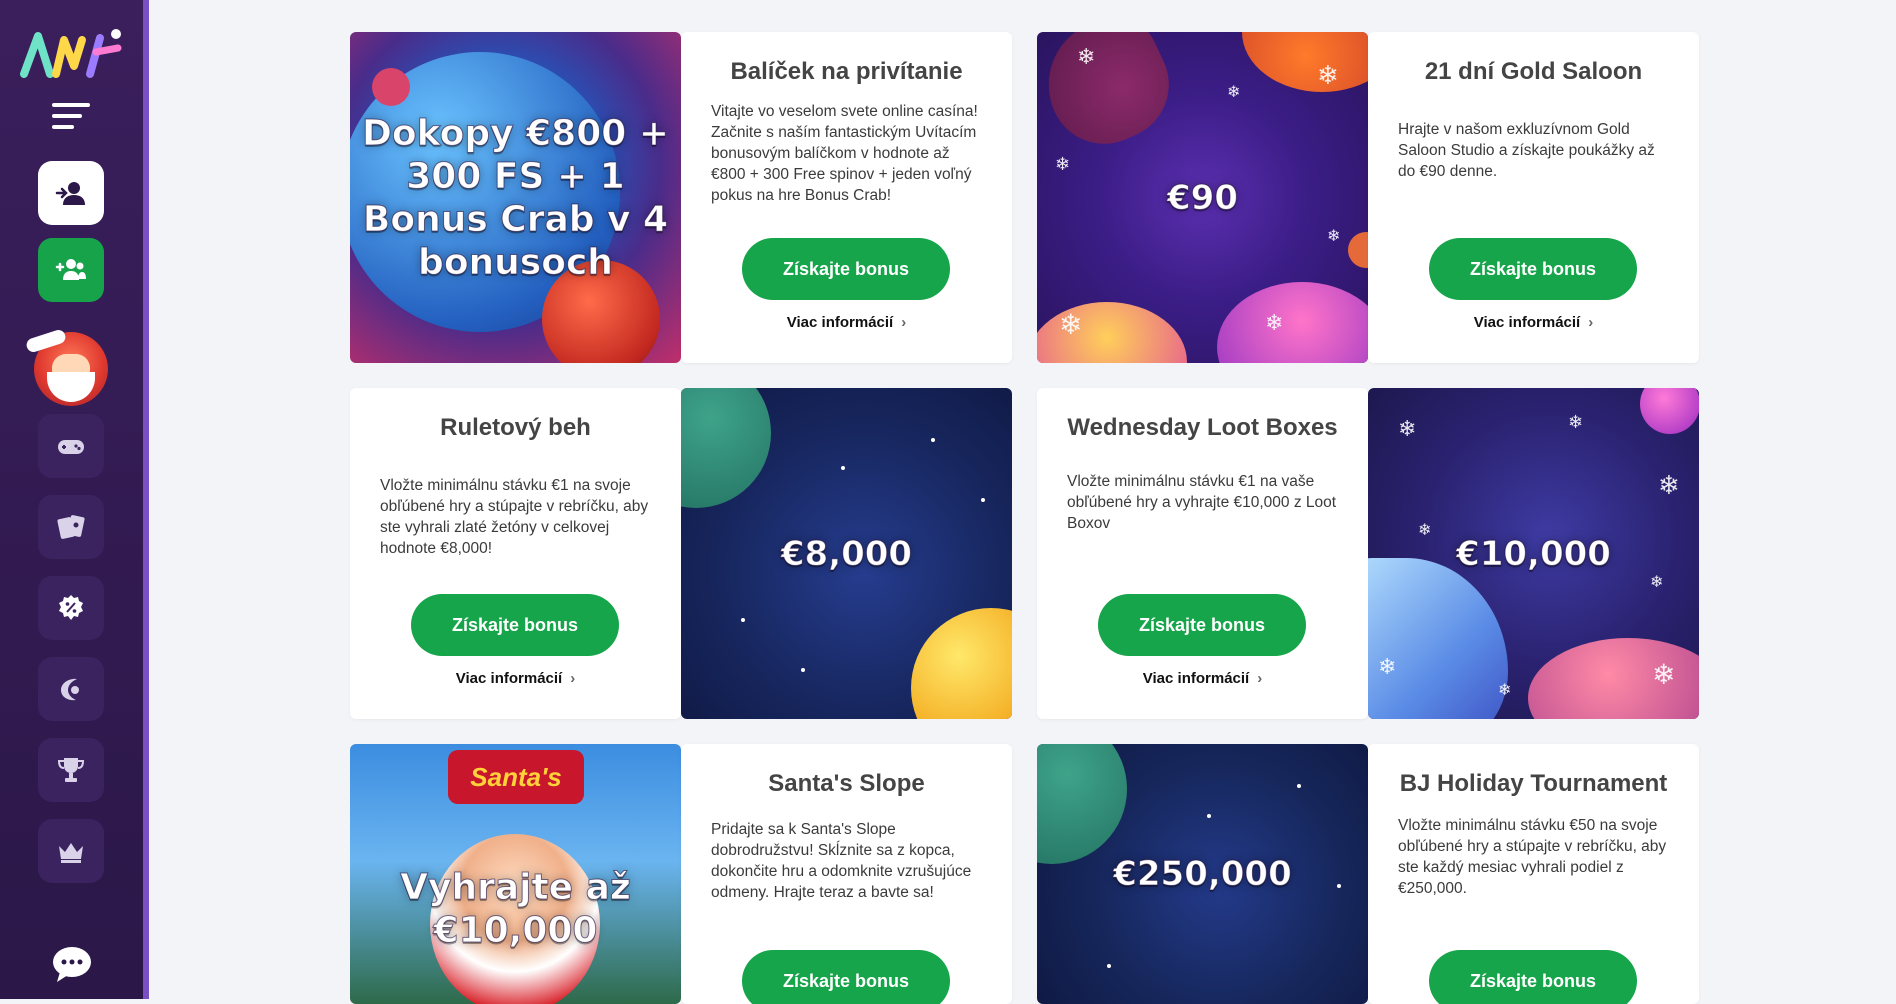 The width and height of the screenshot is (1896, 1004). I want to click on promo-image-bj-holiday: €250,000, so click(1202, 874).